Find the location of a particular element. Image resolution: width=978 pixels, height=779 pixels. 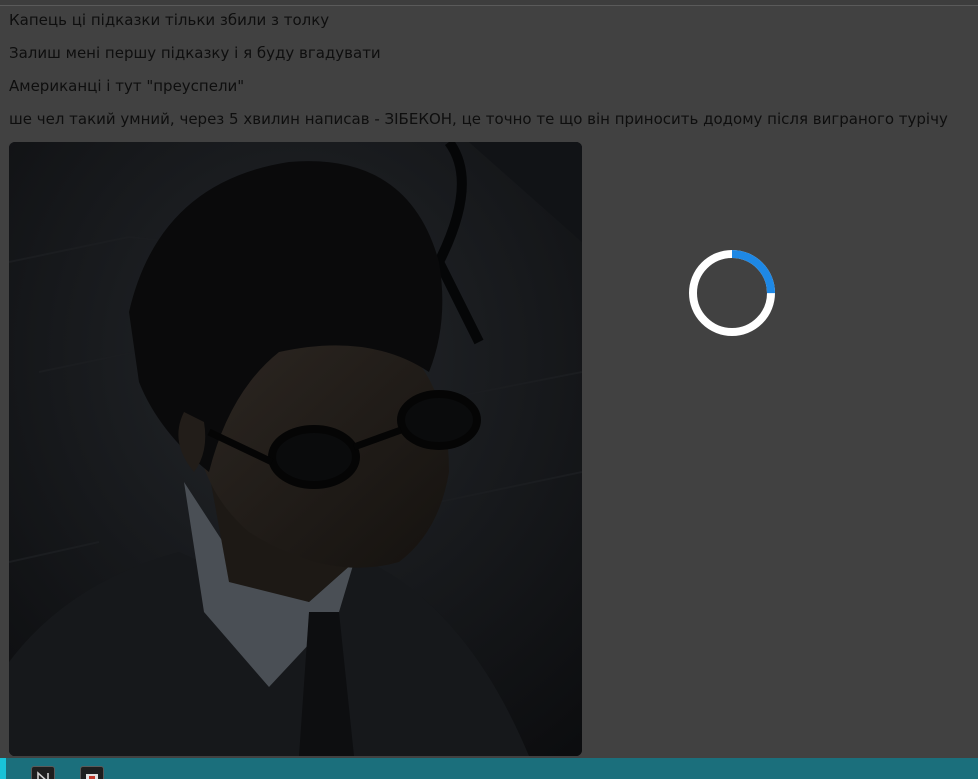

os-taskbar is located at coordinates (489, 768).